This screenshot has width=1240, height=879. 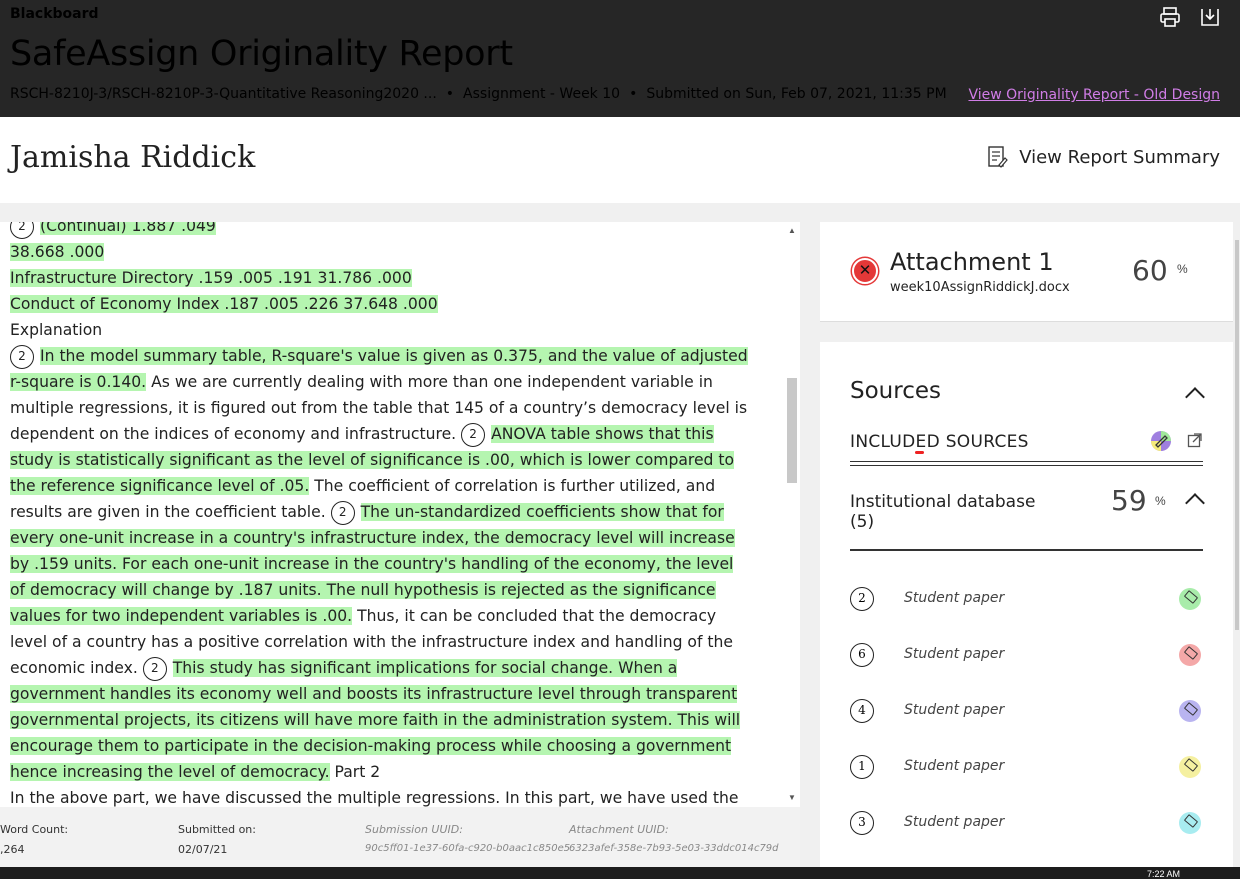 What do you see at coordinates (1030, 600) in the screenshot?
I see `source-item: 2 Student paper` at bounding box center [1030, 600].